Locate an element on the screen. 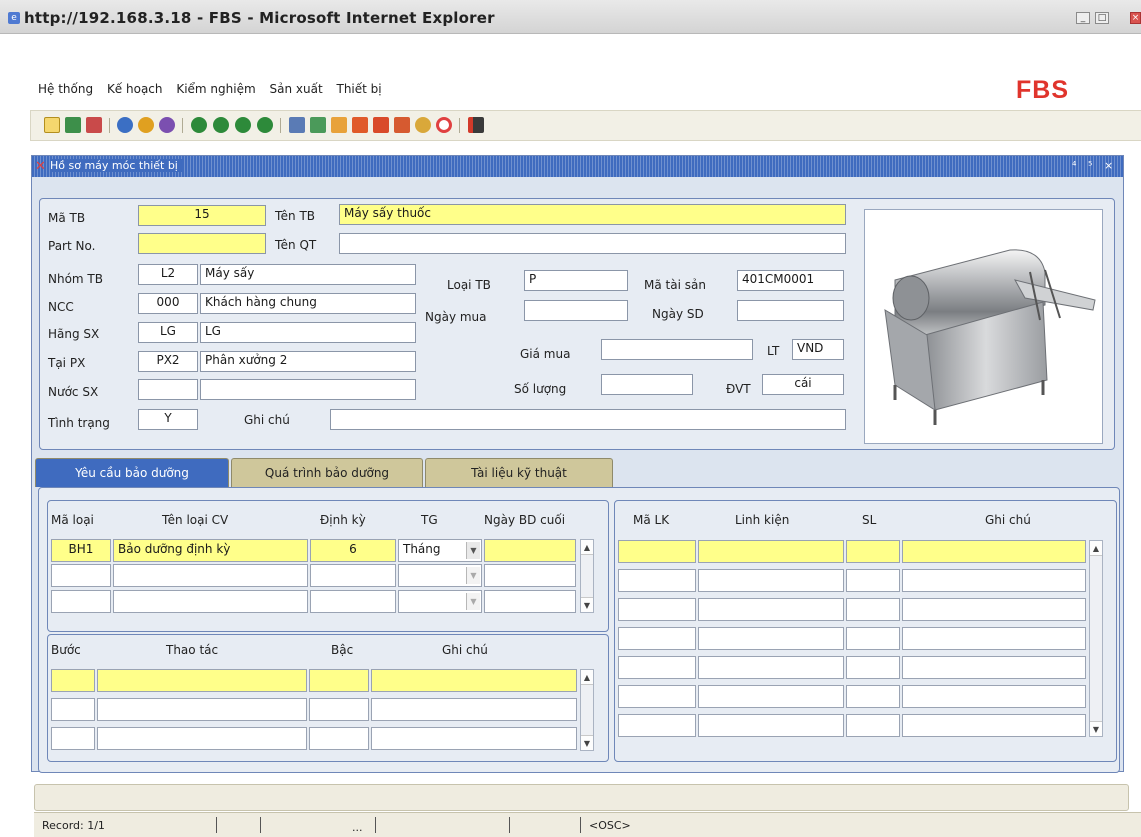 The height and width of the screenshot is (837, 1141). part-row1-sl is located at coordinates (873, 551).